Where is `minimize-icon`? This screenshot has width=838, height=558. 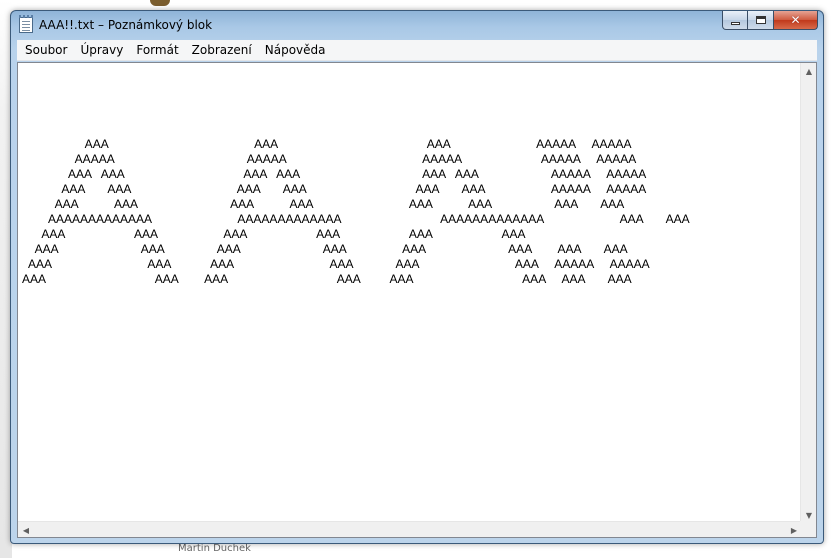
minimize-icon is located at coordinates (735, 23).